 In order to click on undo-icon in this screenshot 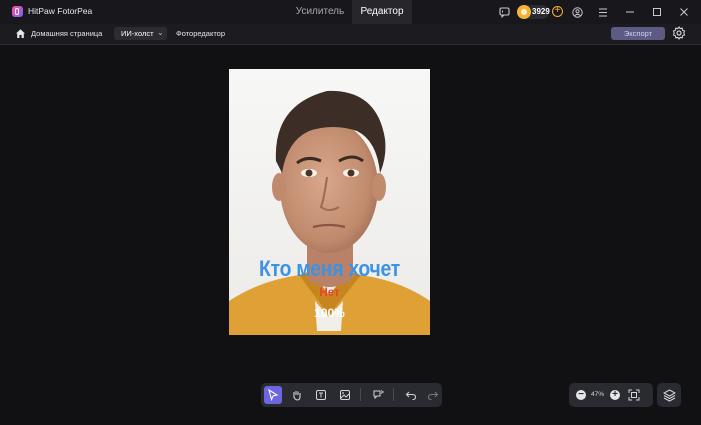, I will do `click(411, 395)`.